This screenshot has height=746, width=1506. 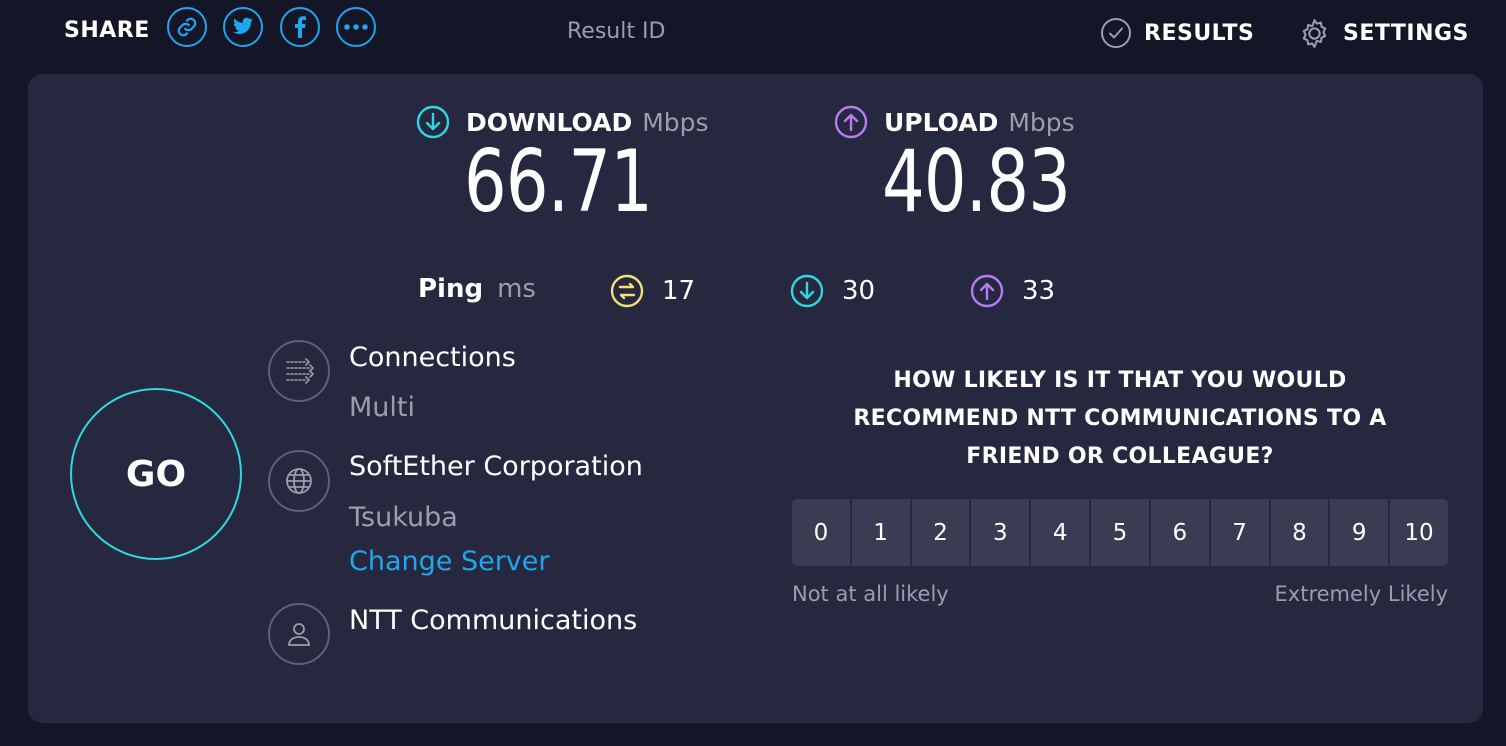 What do you see at coordinates (1116, 33) in the screenshot?
I see `check-circle-icon` at bounding box center [1116, 33].